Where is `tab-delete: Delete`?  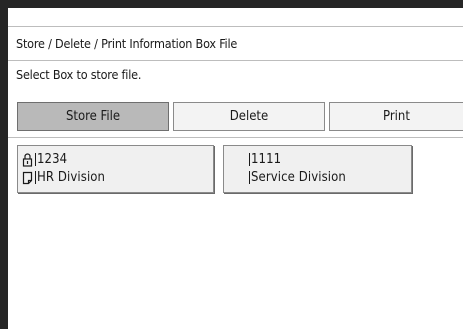
tab-delete: Delete is located at coordinates (249, 116).